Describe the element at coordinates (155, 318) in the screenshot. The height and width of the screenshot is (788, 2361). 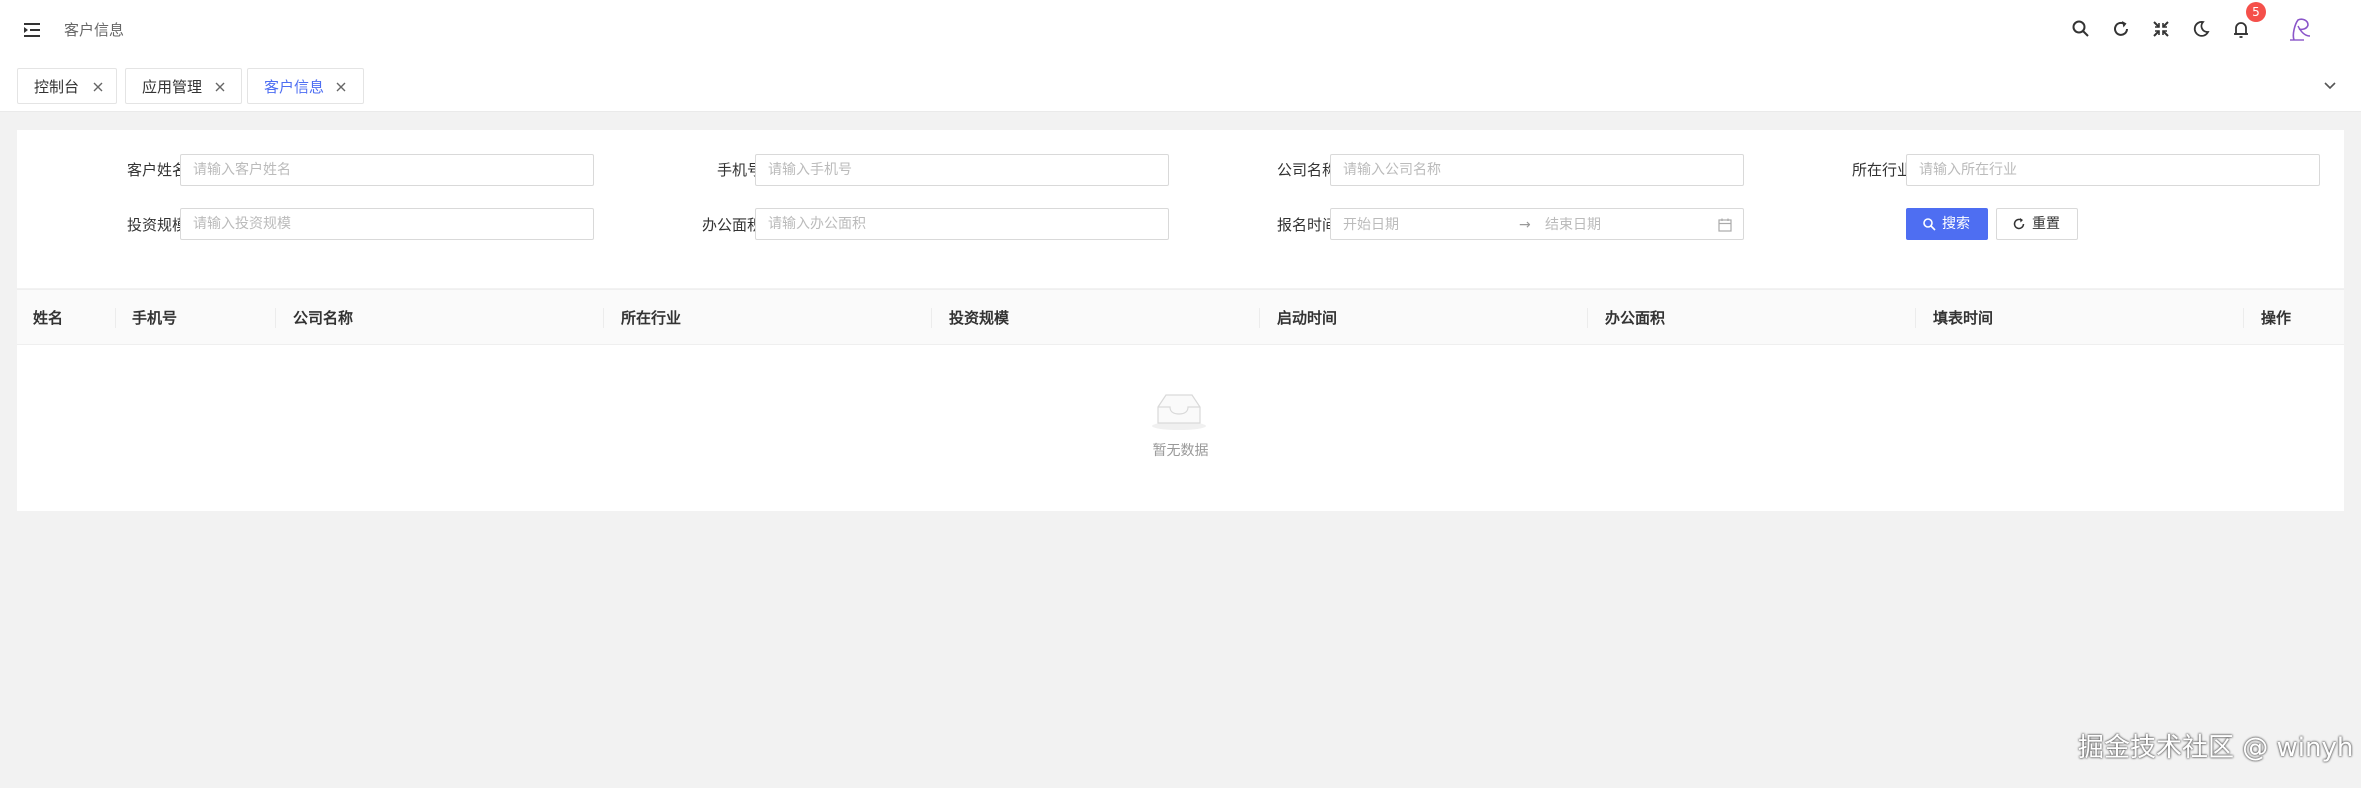
I see `column-header-phone: 手机号` at that location.